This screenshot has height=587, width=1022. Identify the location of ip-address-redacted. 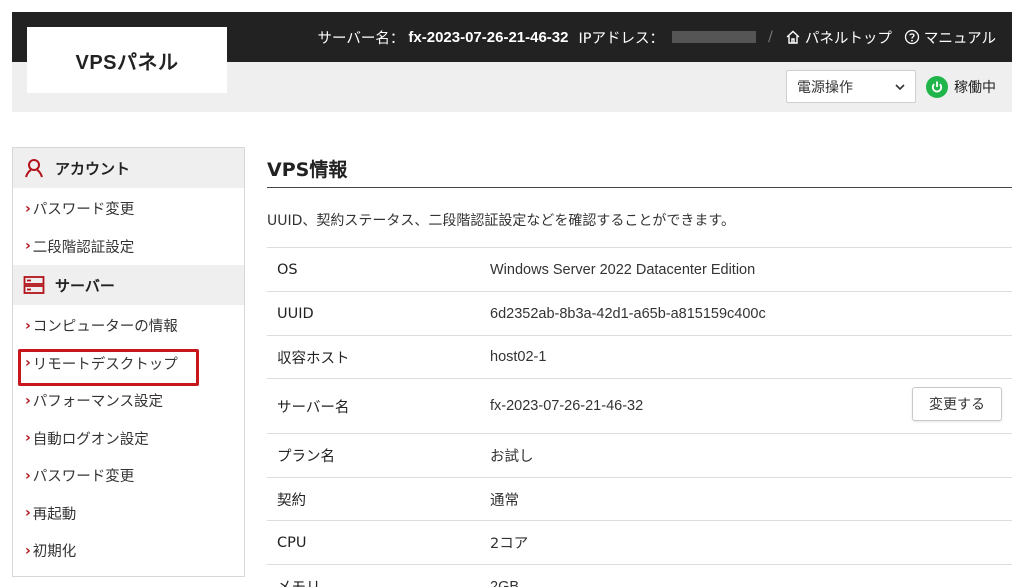
(714, 37).